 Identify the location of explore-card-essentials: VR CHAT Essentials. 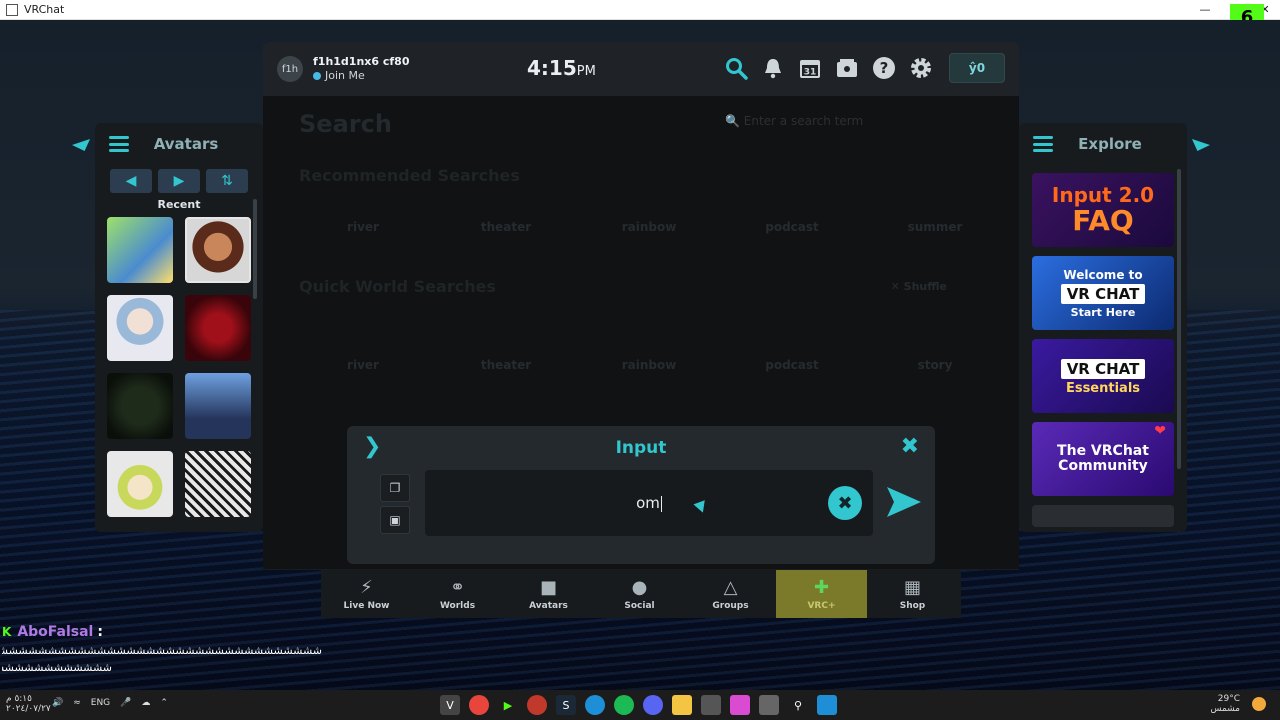
(1103, 376).